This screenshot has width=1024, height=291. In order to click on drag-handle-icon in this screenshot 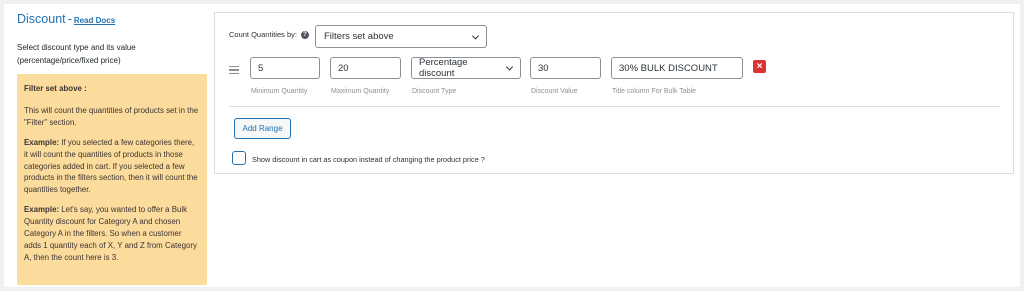, I will do `click(234, 70)`.